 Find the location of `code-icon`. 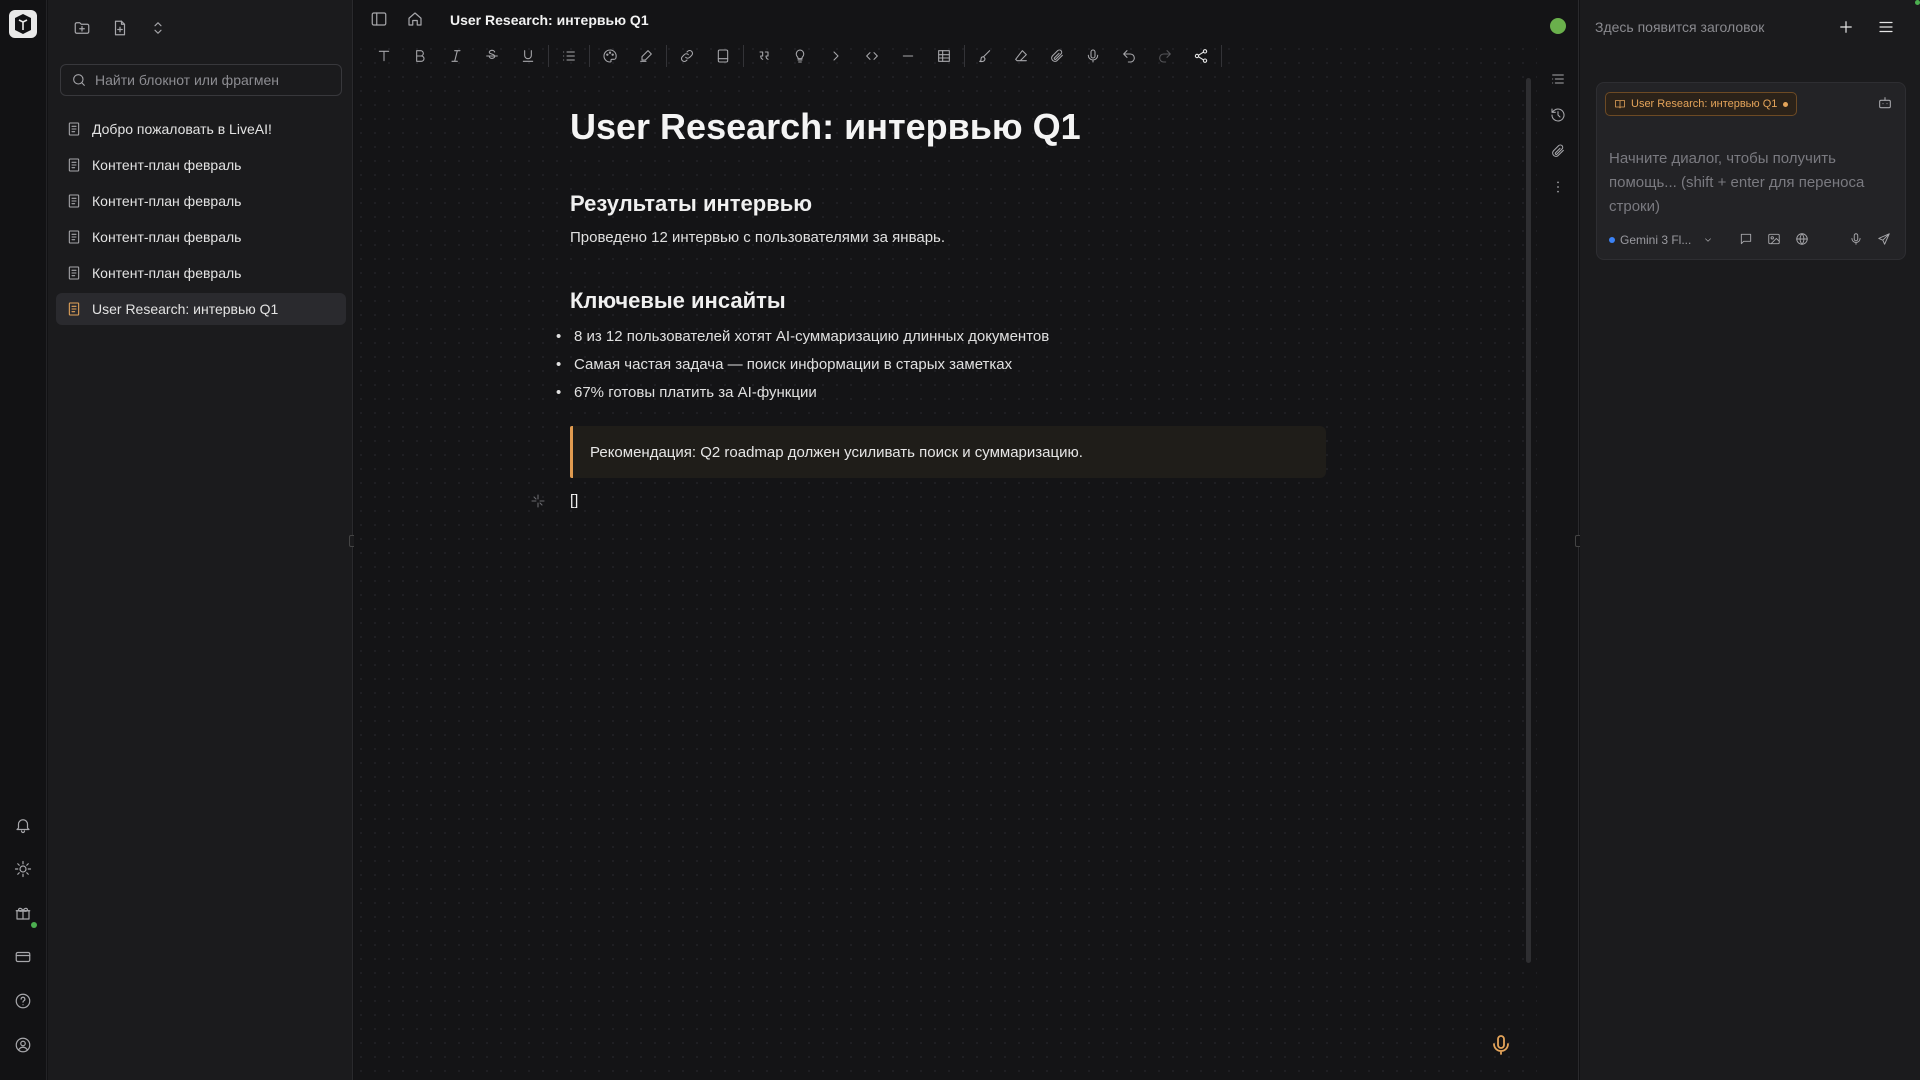

code-icon is located at coordinates (872, 56).